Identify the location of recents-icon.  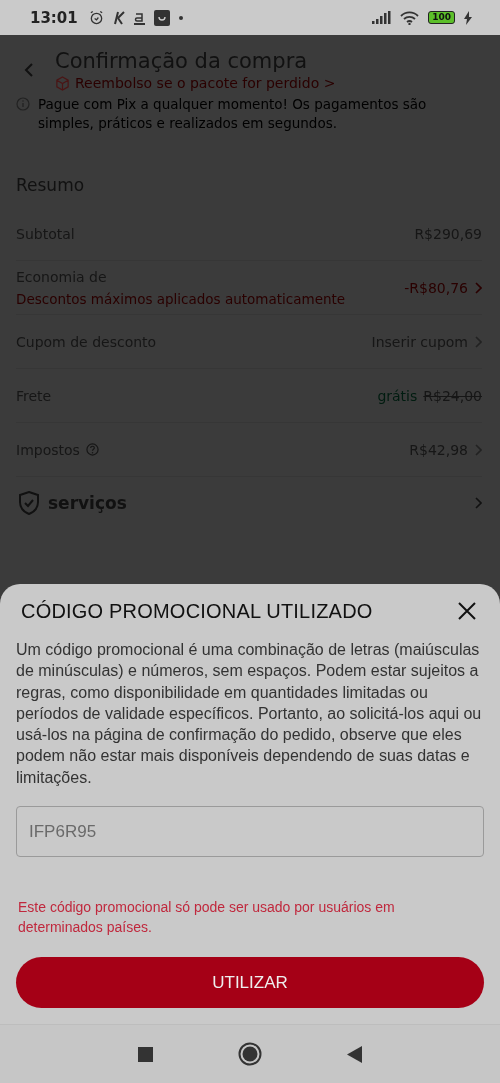
(145, 1054).